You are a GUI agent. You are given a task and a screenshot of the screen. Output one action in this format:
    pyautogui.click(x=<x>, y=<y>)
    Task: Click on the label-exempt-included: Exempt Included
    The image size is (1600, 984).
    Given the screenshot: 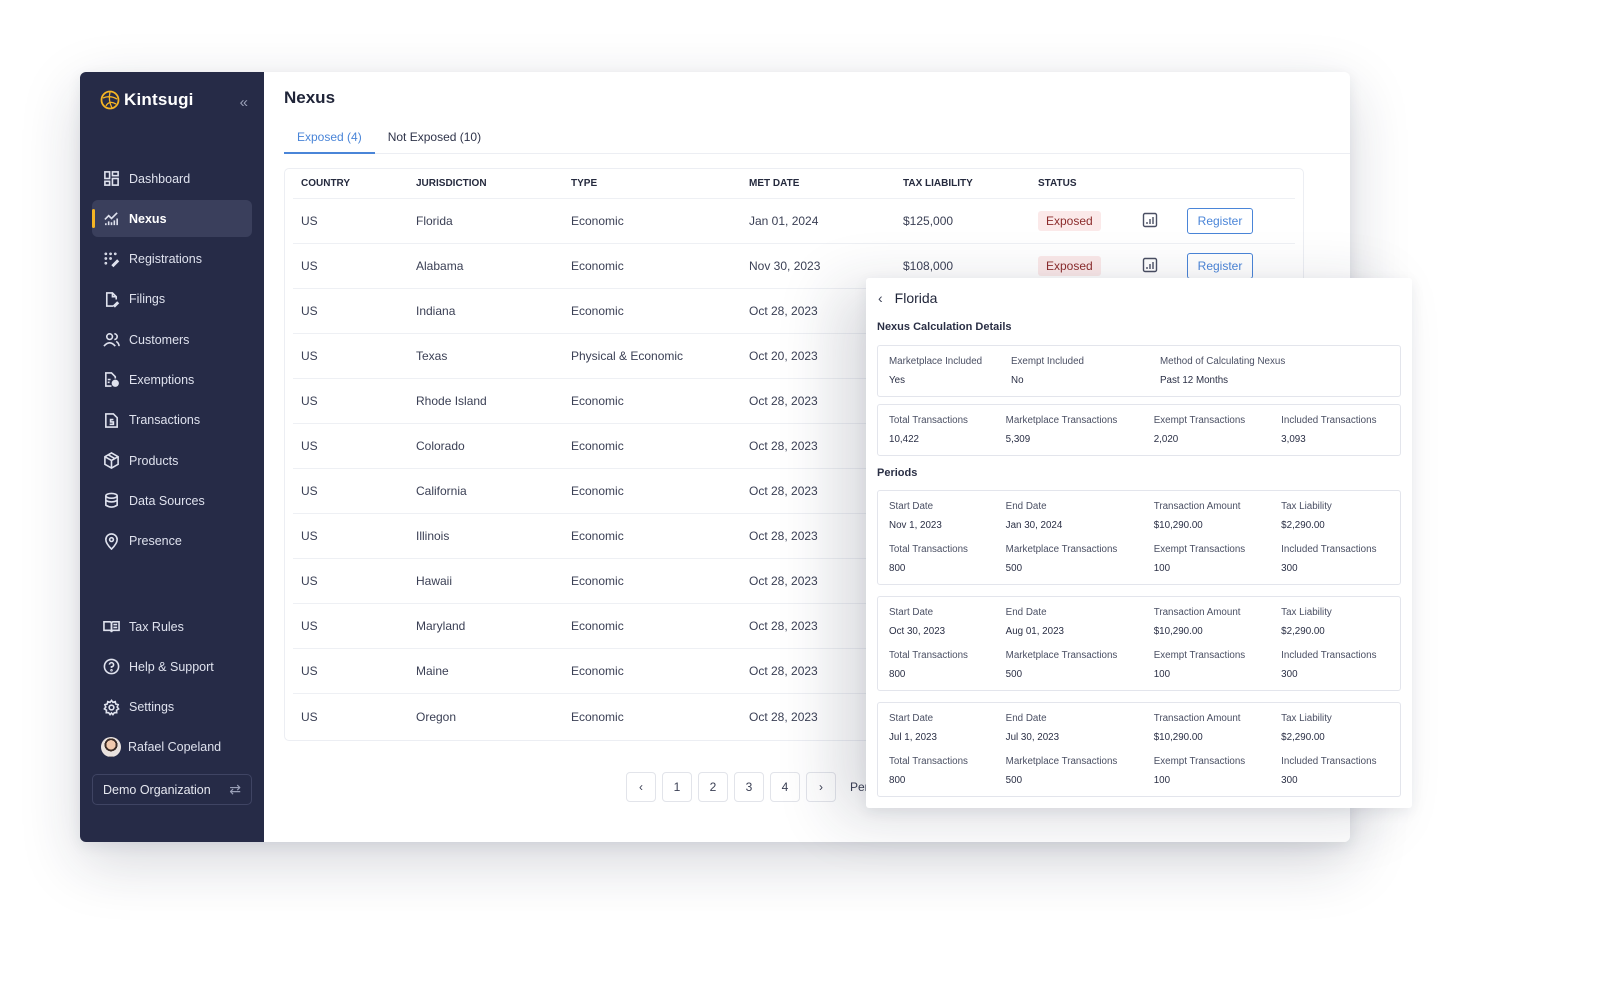 What is the action you would take?
    pyautogui.click(x=1047, y=361)
    